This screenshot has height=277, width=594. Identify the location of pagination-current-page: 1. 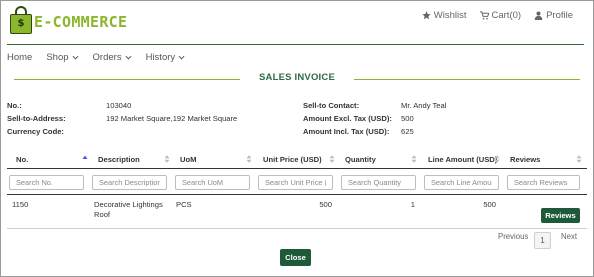
(542, 240).